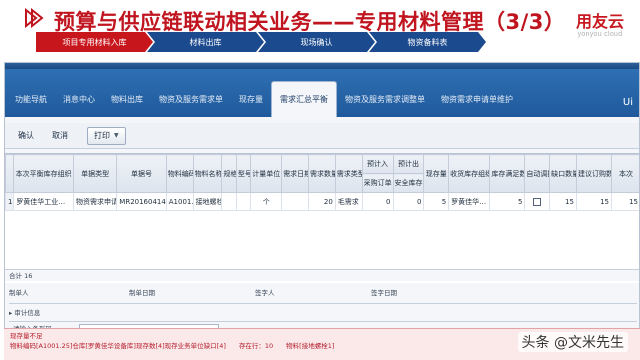 The height and width of the screenshot is (360, 640). I want to click on header-code: 物料编码, so click(179, 173).